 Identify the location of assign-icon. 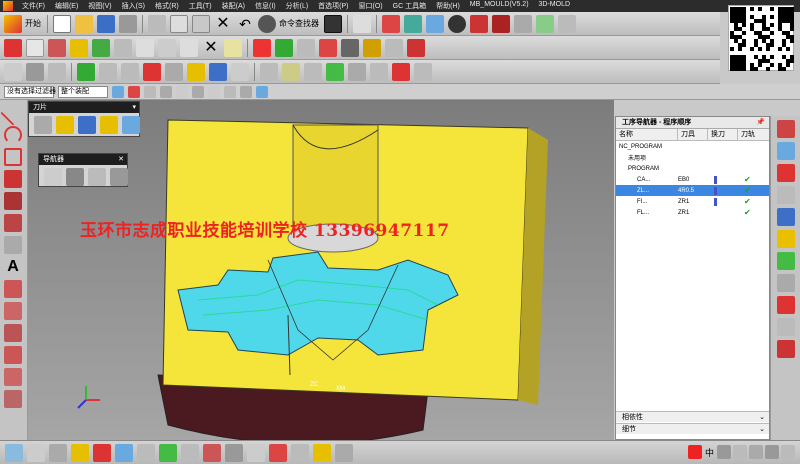
(313, 71).